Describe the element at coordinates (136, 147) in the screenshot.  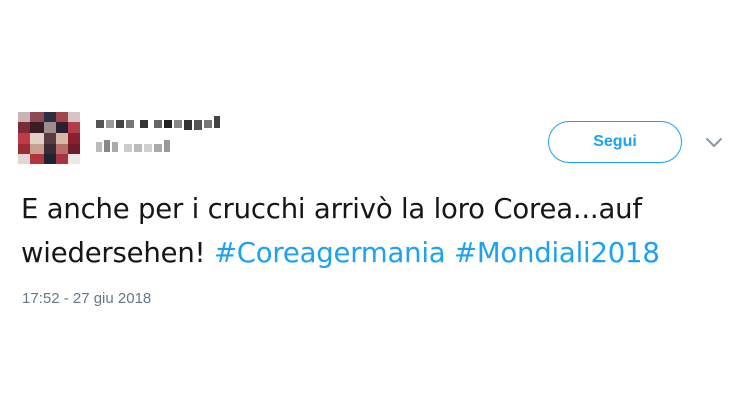
I see `username-handle-redacted` at that location.